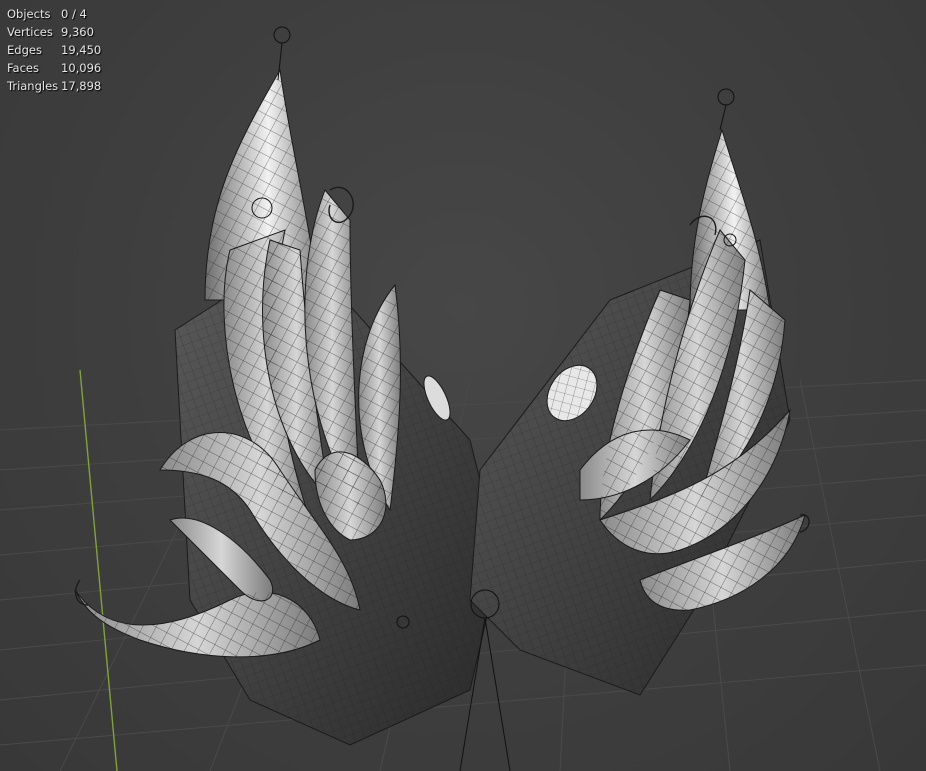 The image size is (926, 771). Describe the element at coordinates (98, 570) in the screenshot. I see `y-axis-line` at that location.